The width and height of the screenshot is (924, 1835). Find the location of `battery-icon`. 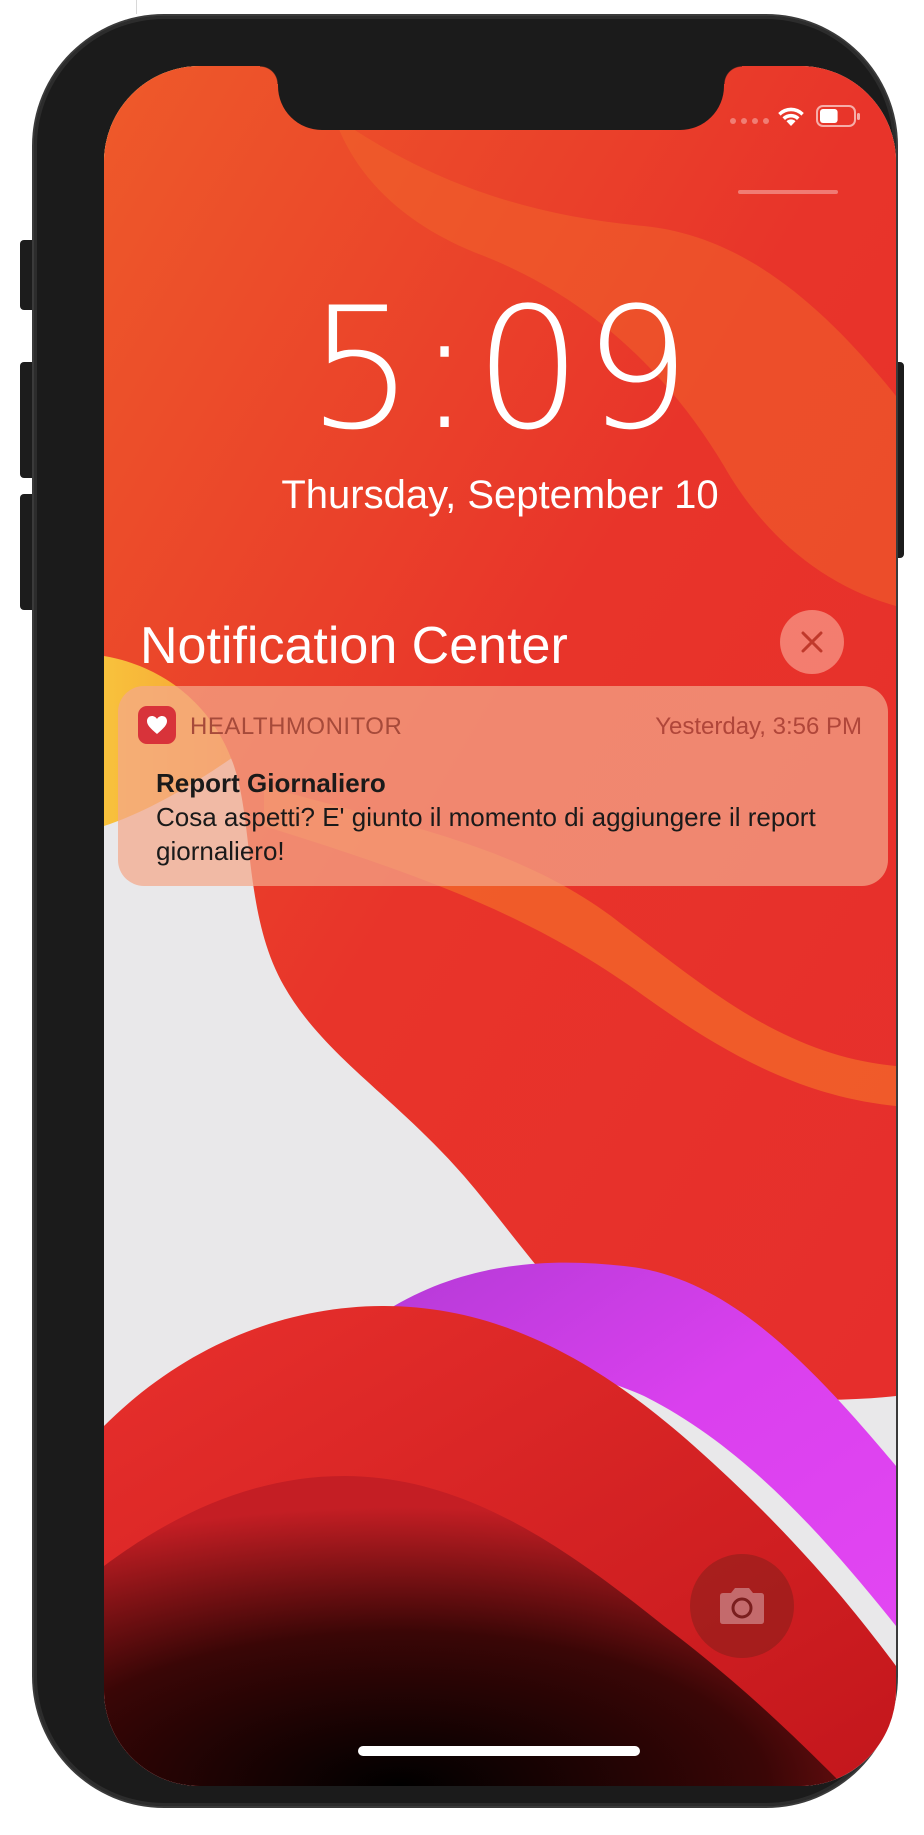

battery-icon is located at coordinates (838, 116).